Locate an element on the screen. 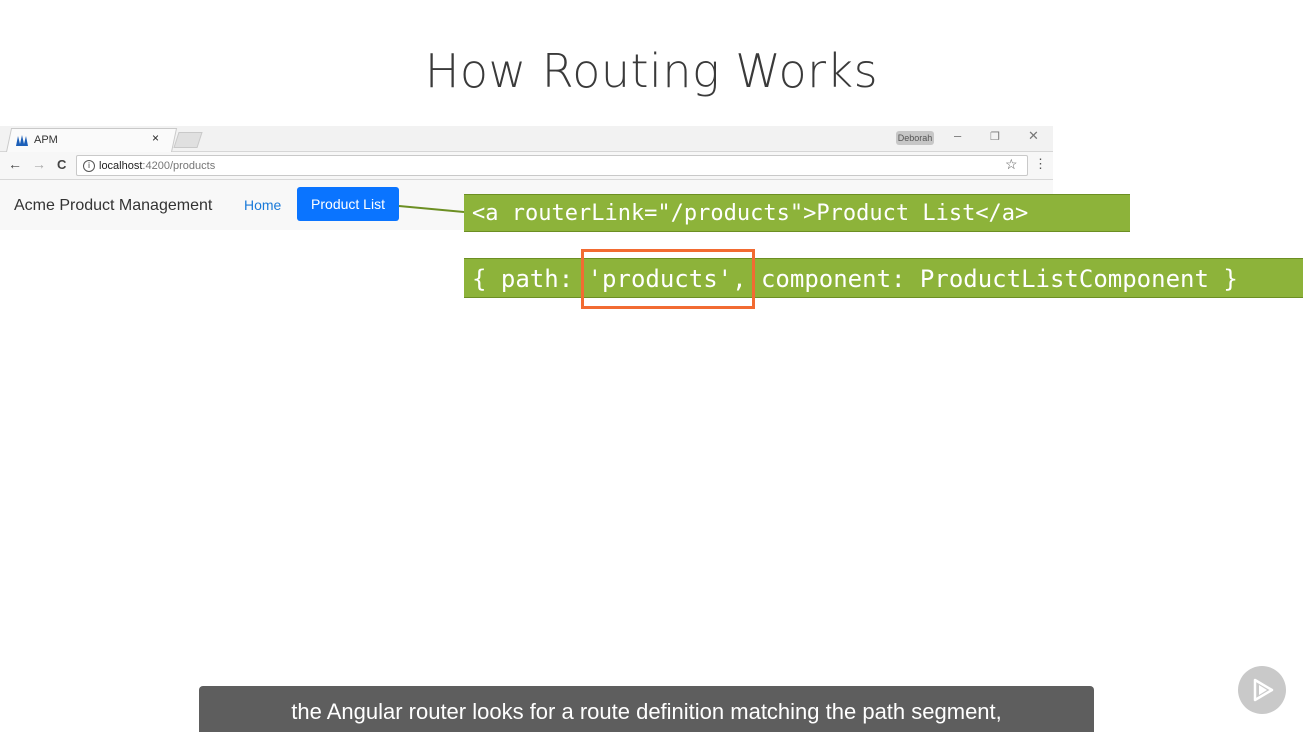 The height and width of the screenshot is (732, 1303). callout-connector is located at coordinates (431, 209).